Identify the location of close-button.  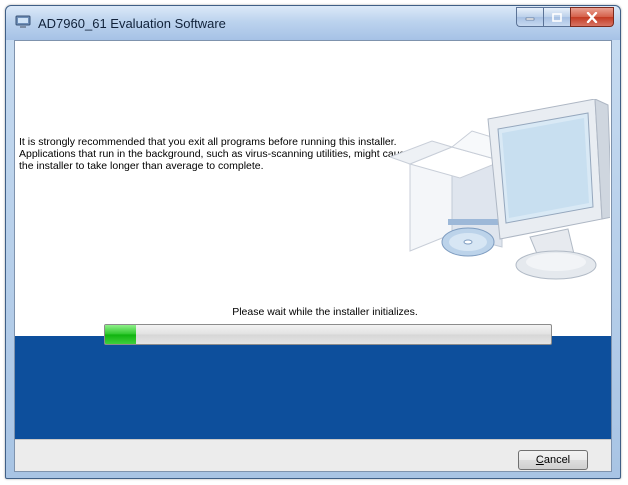
(592, 17).